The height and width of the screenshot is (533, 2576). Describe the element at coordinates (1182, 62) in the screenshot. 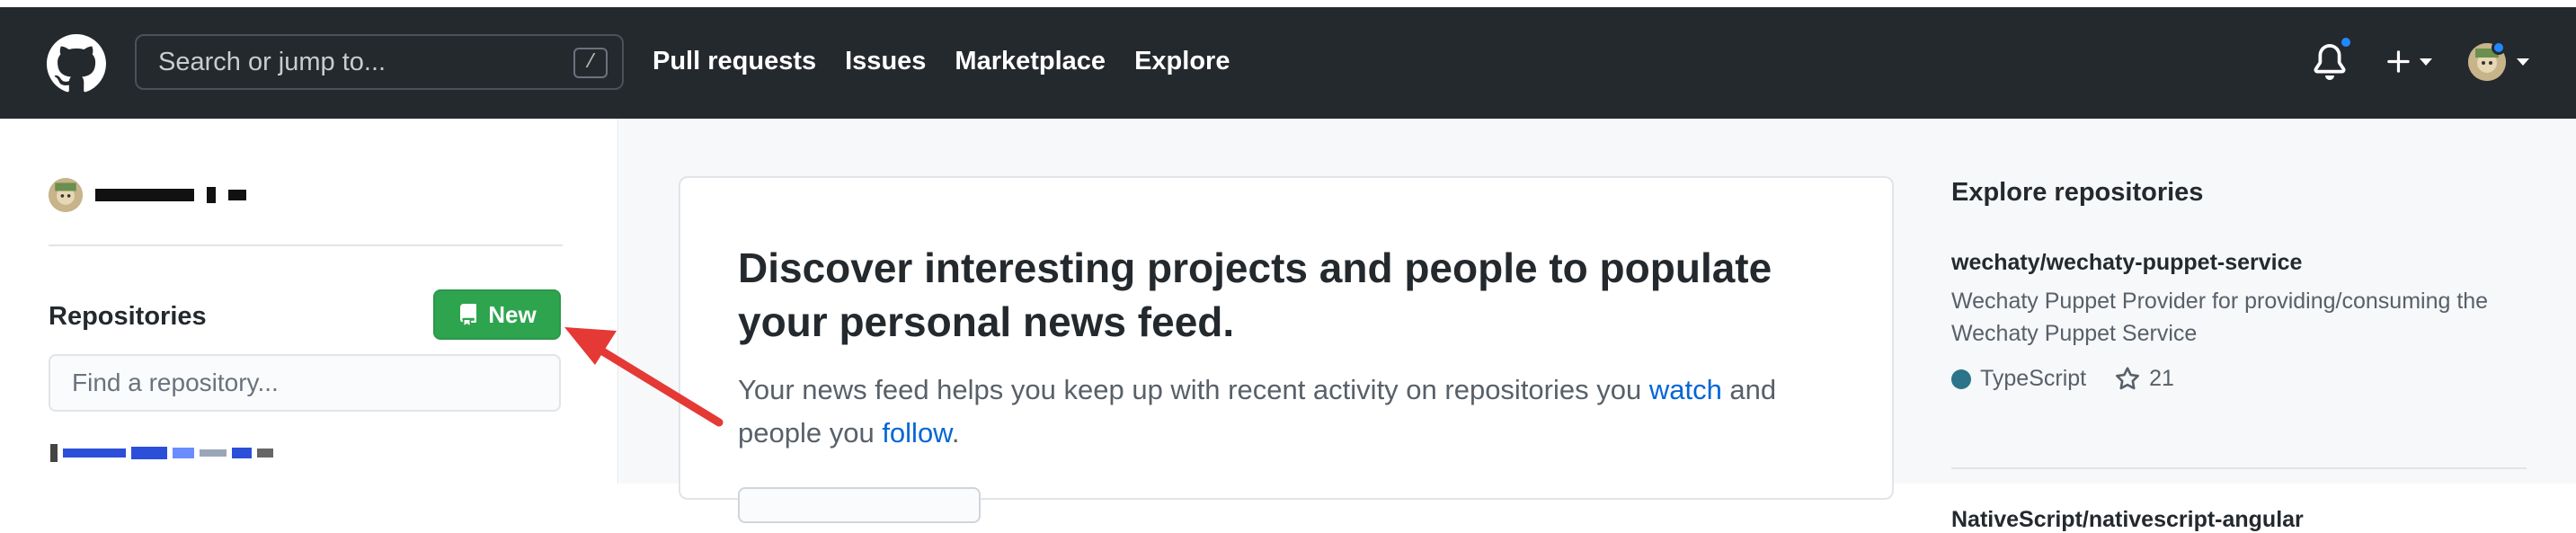

I see `nav-explore: Explore` at that location.